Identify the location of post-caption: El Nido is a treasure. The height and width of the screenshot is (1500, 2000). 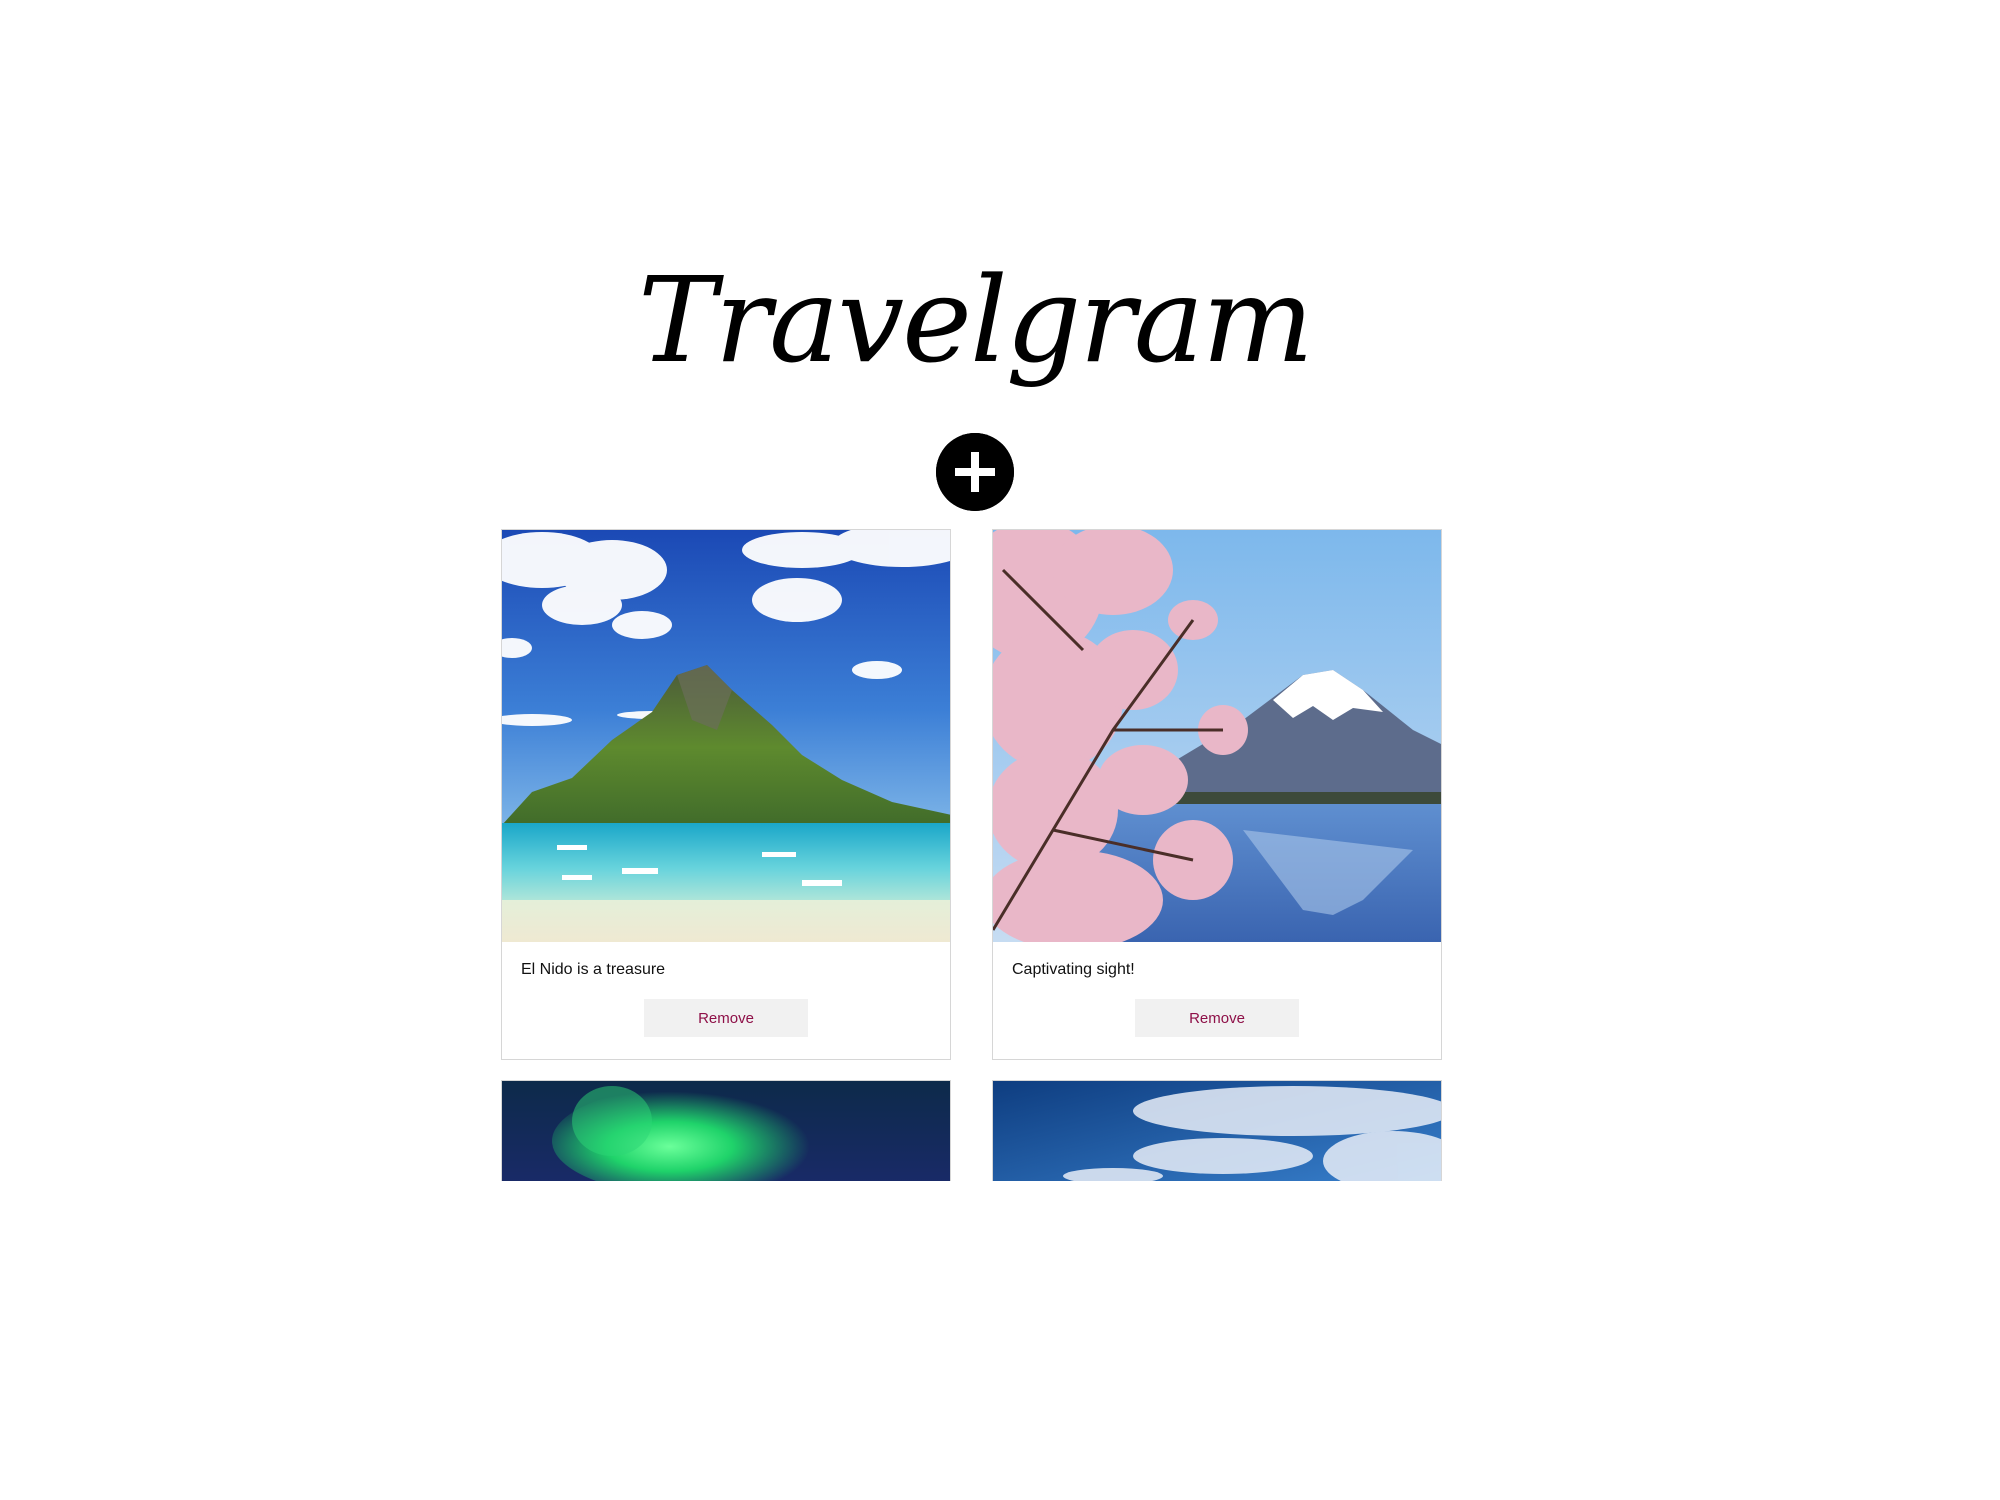
(593, 969).